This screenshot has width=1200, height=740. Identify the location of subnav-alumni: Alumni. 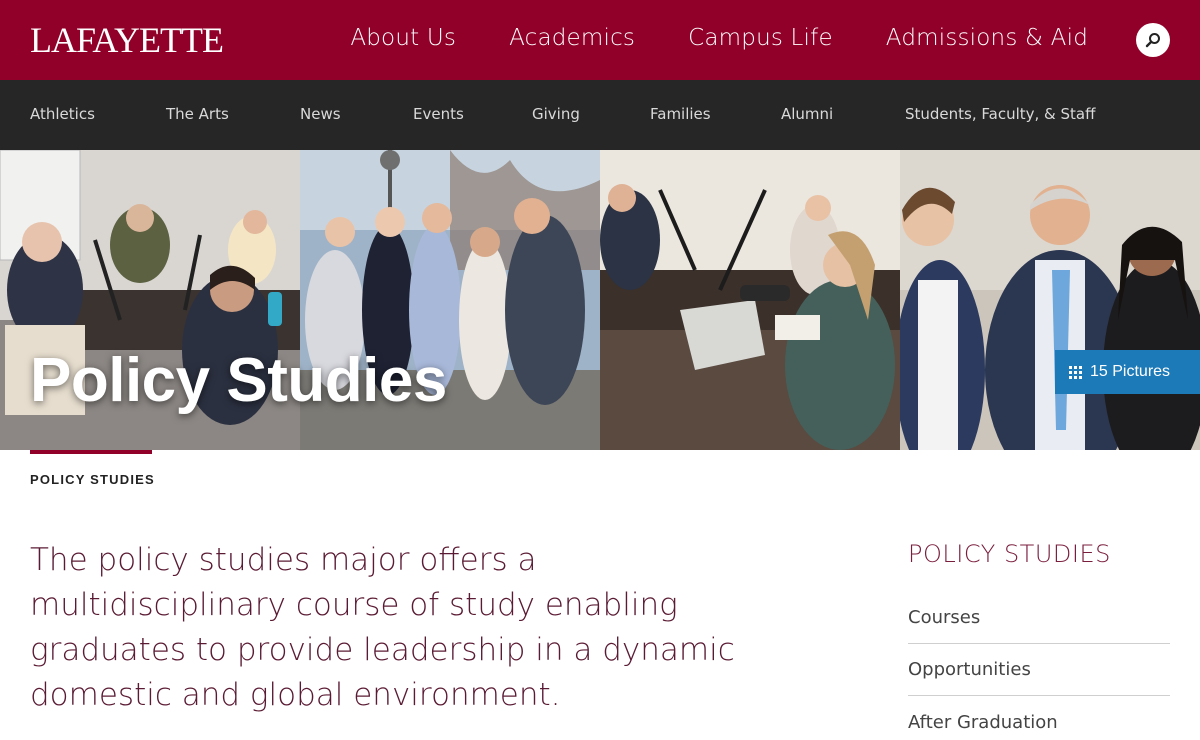
(807, 114).